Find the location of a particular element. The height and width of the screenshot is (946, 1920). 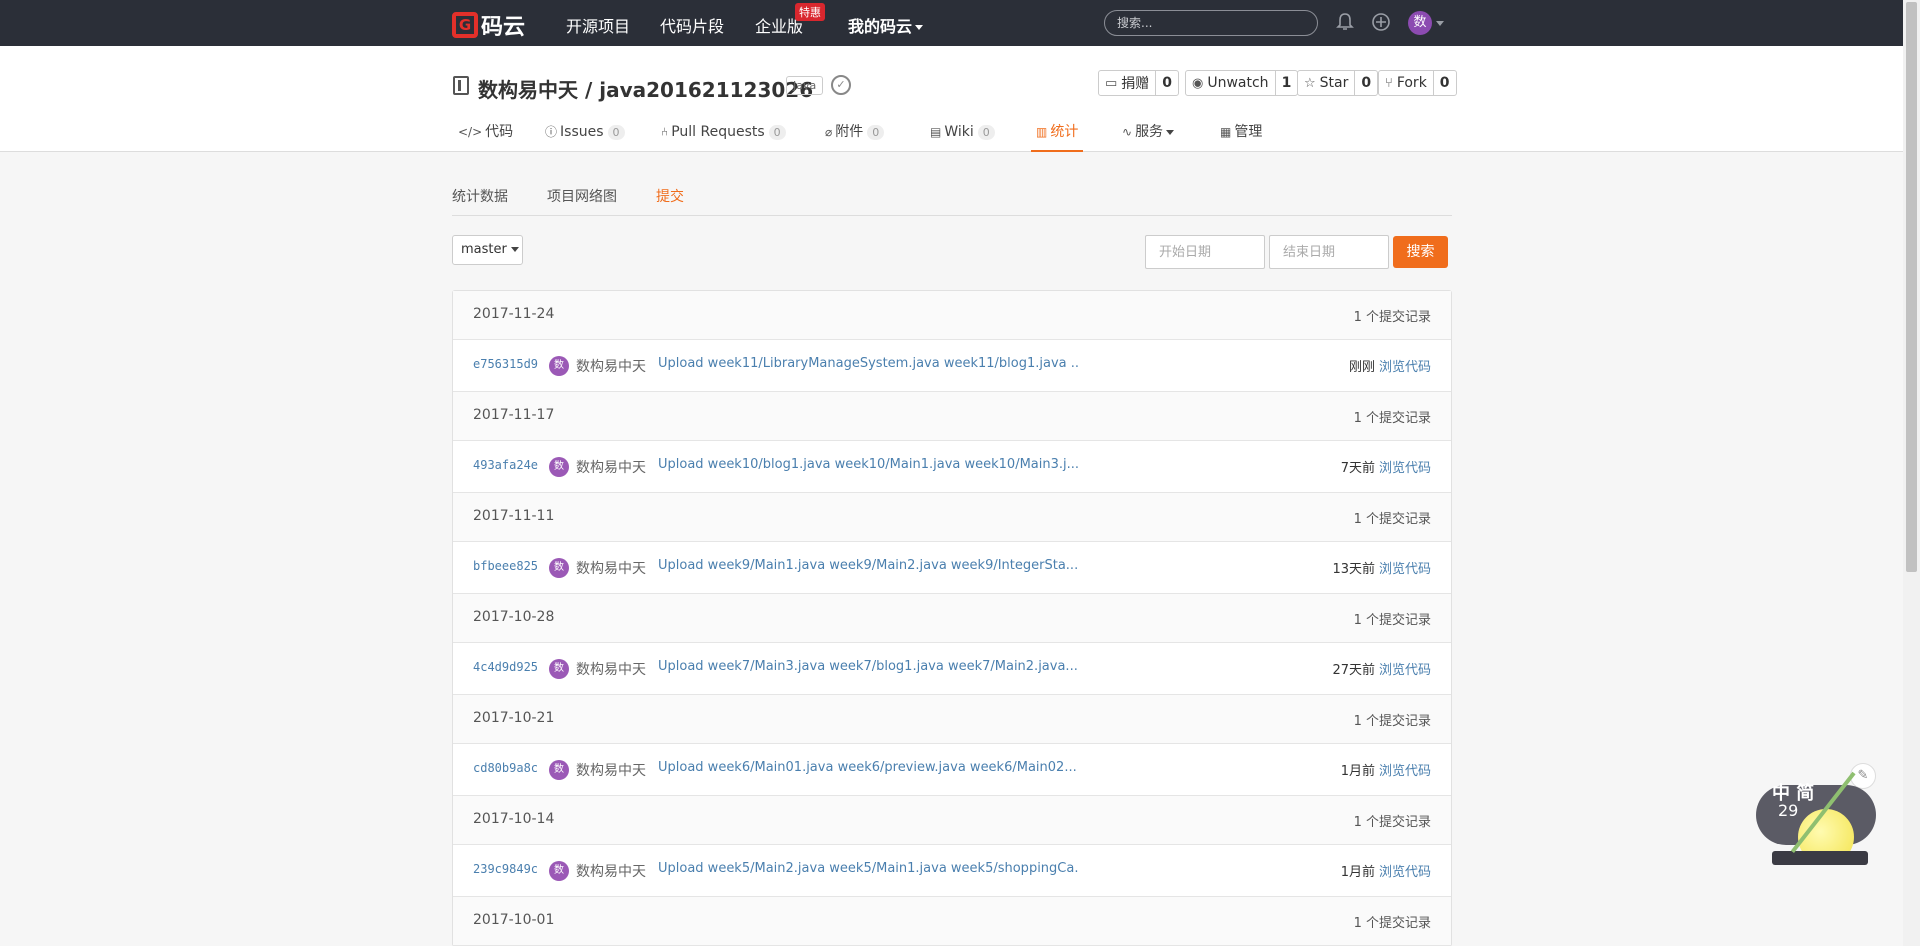

settings-doc-icon: ▦ is located at coordinates (1226, 132).